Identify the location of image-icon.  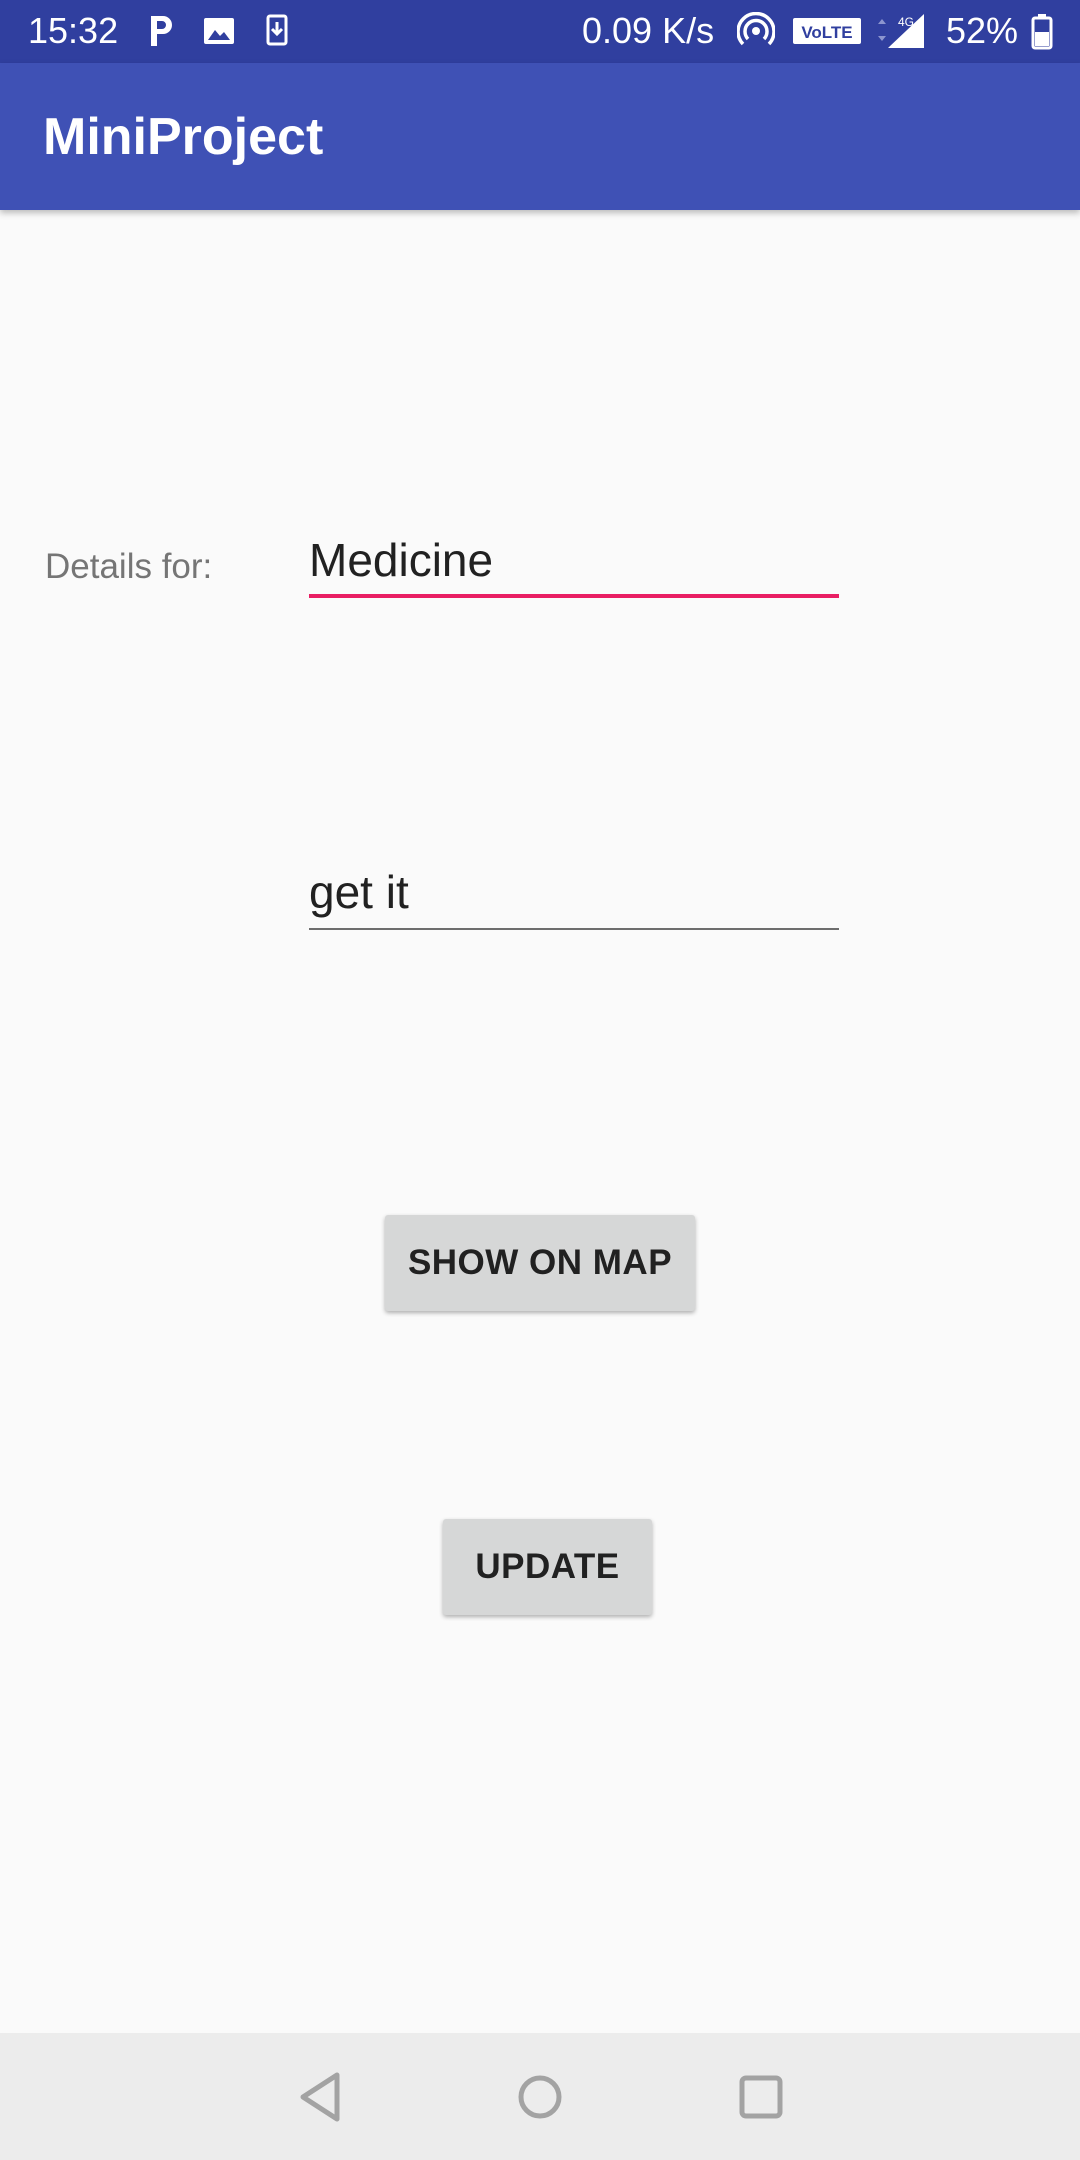
(219, 31).